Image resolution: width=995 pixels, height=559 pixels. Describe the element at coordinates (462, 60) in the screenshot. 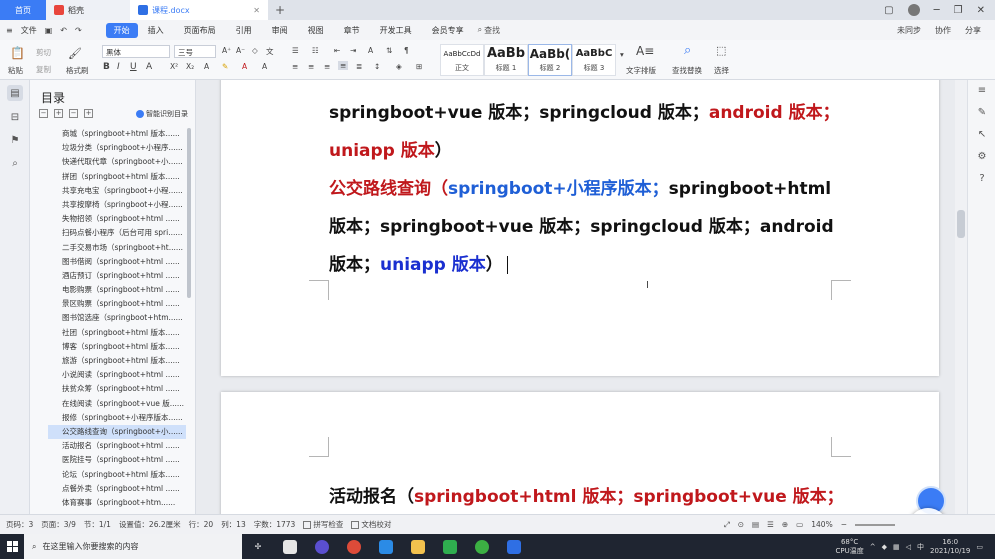

I see `style-normal: AaBbCcDd 正文` at that location.